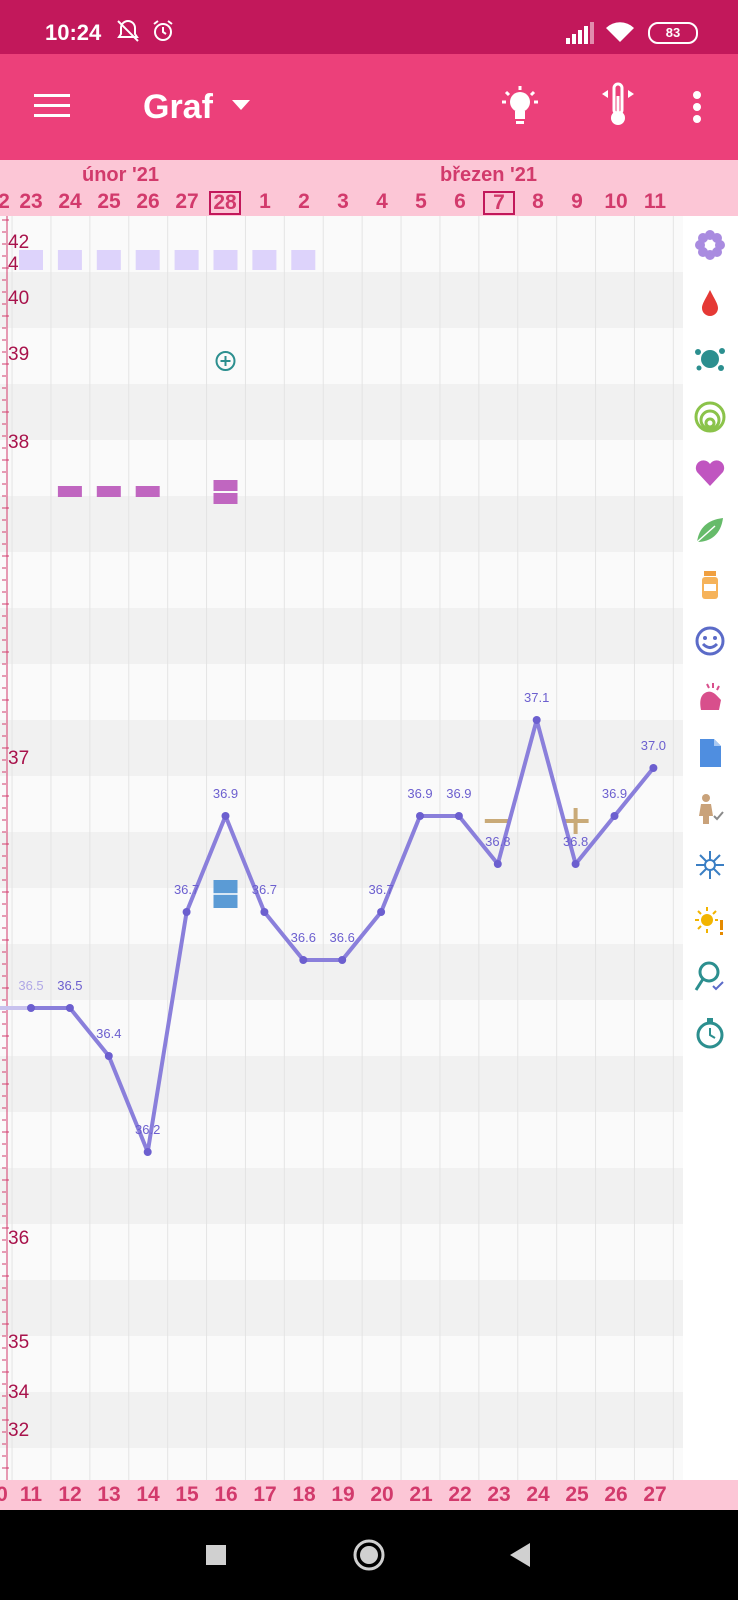 The height and width of the screenshot is (1600, 738). I want to click on cycle-day: 11, so click(31, 1494).